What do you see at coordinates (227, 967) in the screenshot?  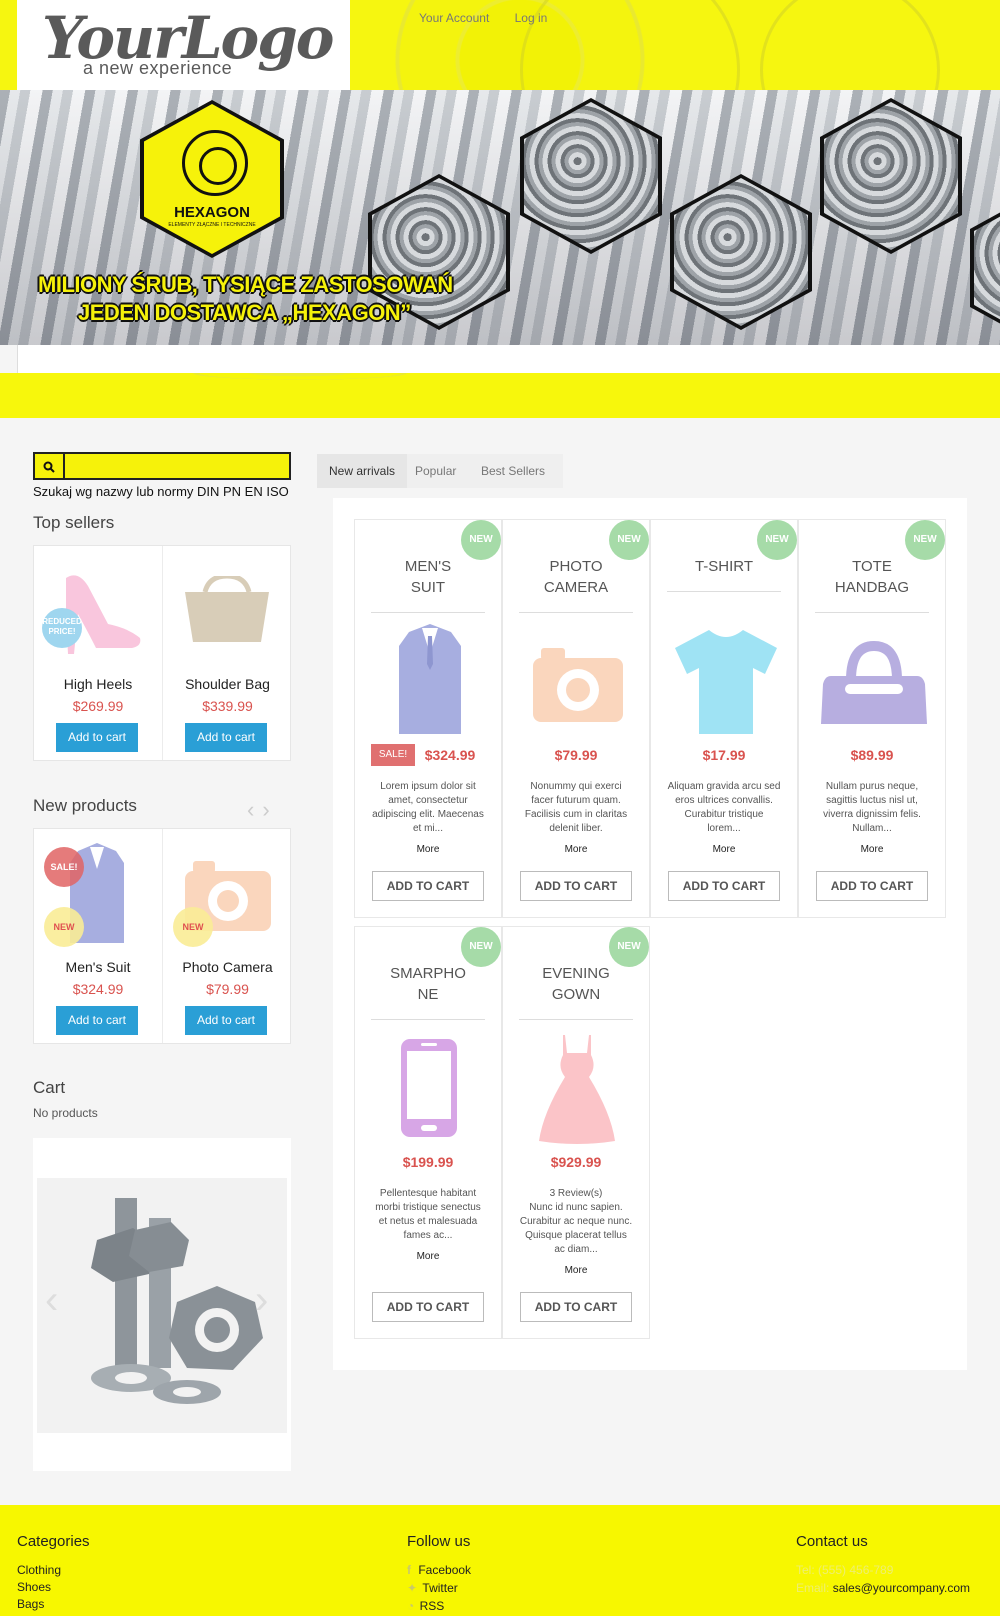 I see `product-name: Photo Camera` at bounding box center [227, 967].